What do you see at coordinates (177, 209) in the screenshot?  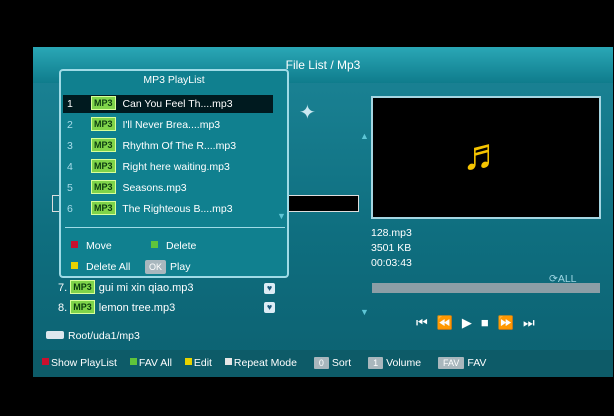 I see `item-name: The Righteous B....mp3` at bounding box center [177, 209].